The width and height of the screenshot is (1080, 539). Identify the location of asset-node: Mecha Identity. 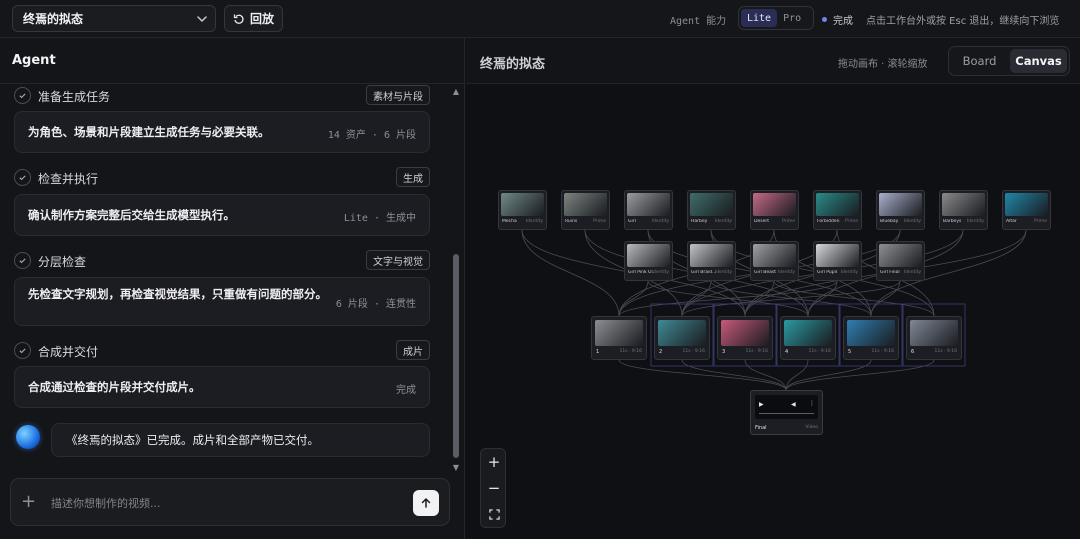
(522, 210).